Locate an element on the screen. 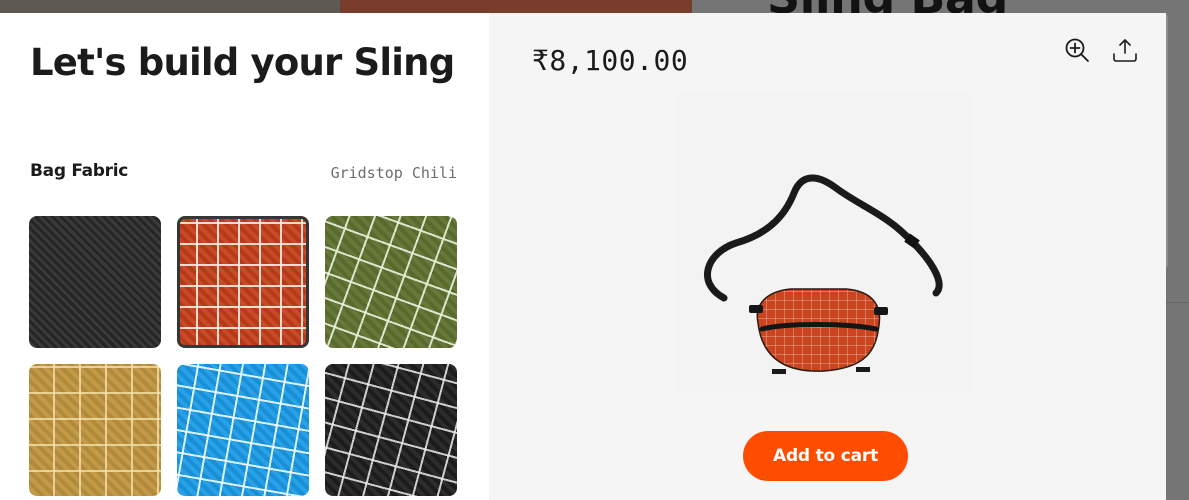  background-image-left is located at coordinates (170, 7).